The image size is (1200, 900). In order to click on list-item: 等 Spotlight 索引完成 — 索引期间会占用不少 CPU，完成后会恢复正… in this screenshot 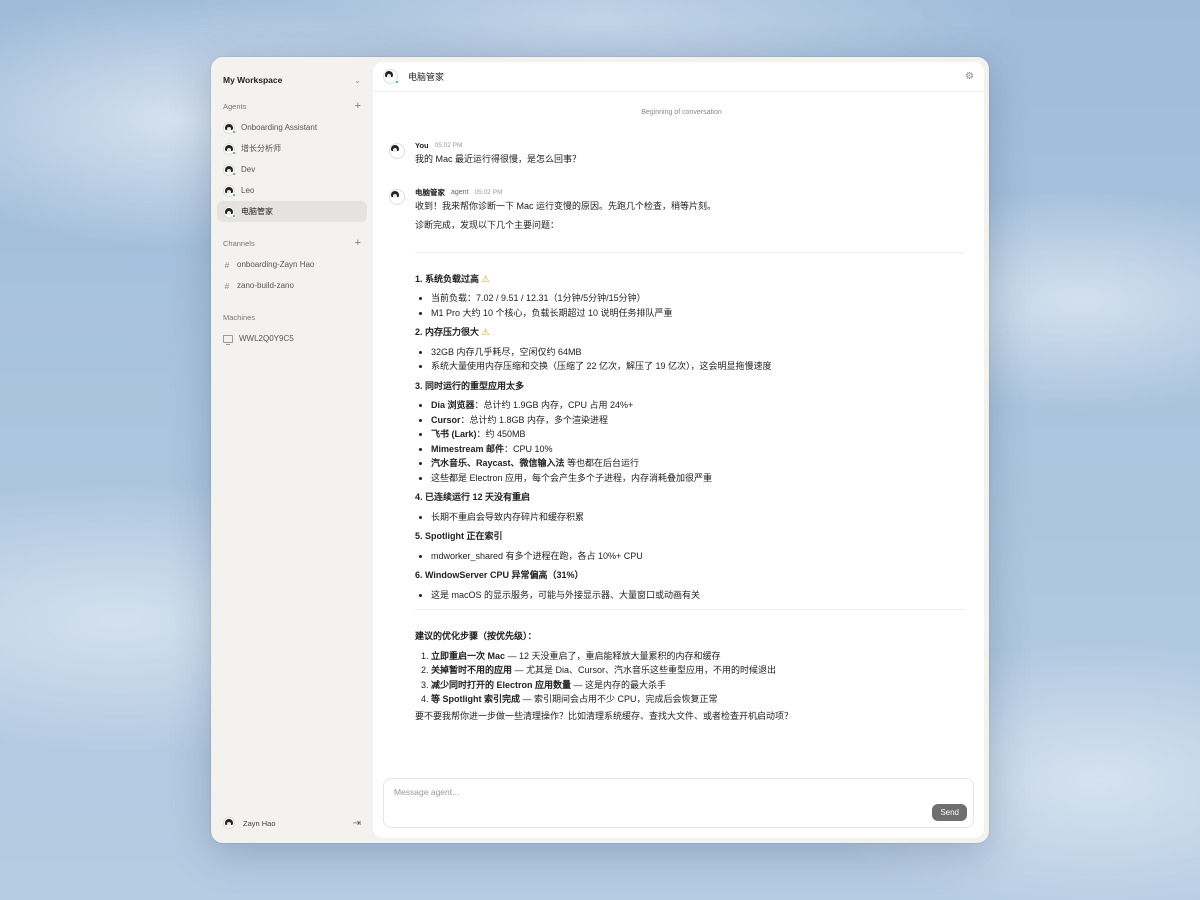, I will do `click(698, 699)`.